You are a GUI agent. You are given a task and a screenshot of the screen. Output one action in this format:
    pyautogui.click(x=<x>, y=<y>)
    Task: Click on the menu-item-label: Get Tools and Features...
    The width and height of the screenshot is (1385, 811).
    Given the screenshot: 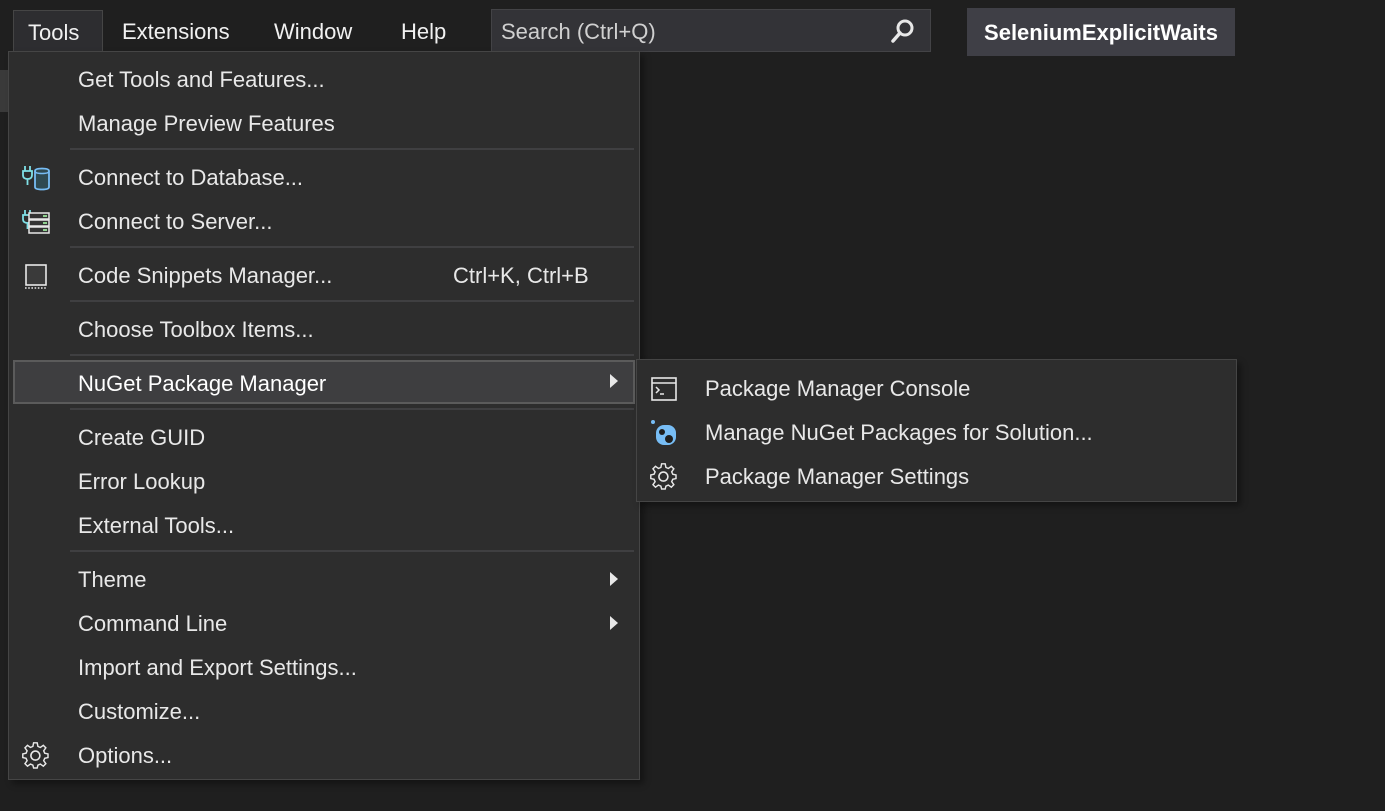 What is the action you would take?
    pyautogui.click(x=201, y=79)
    